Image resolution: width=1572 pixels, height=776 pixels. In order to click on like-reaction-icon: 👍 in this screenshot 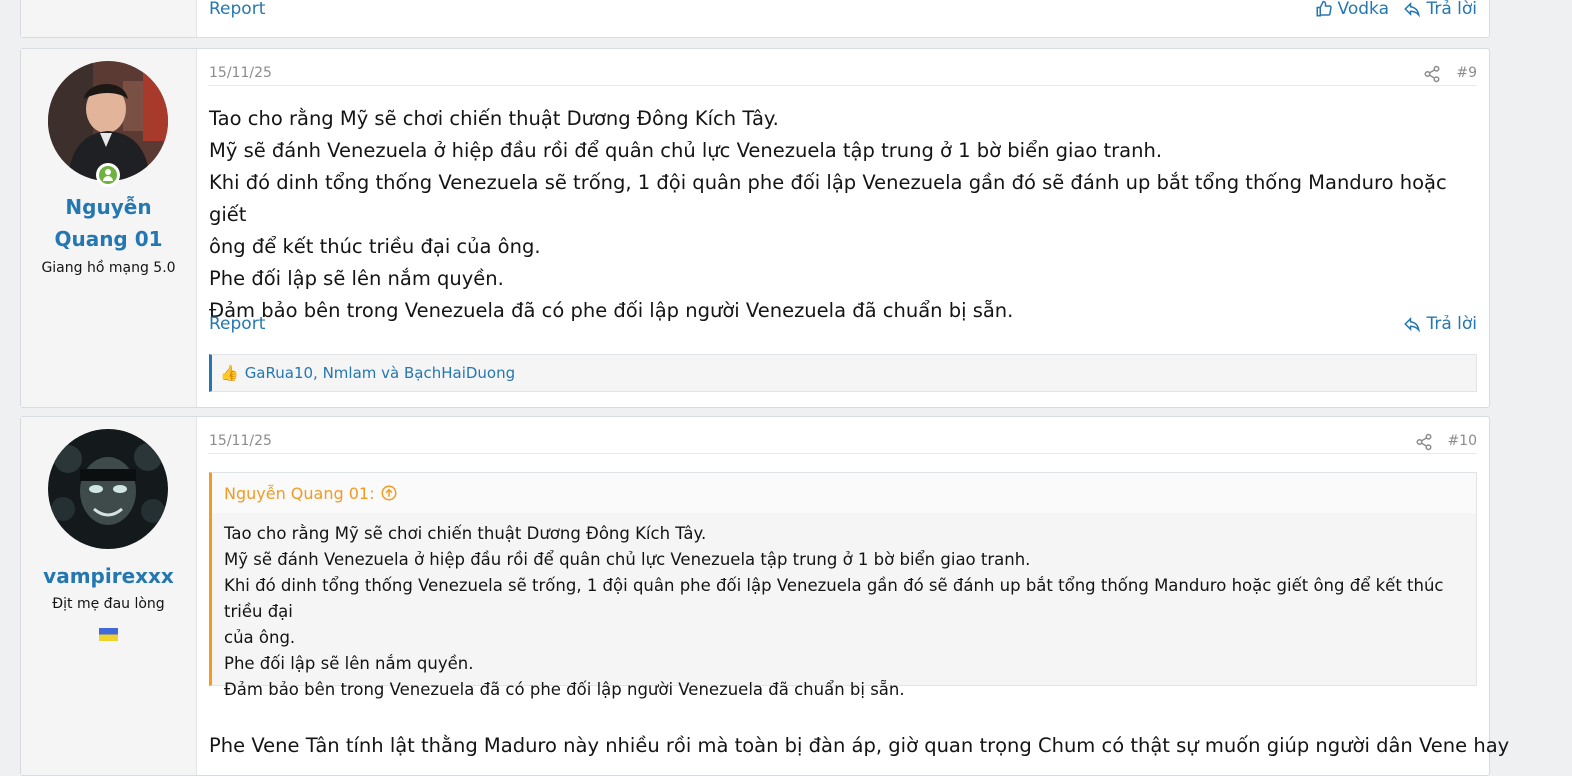, I will do `click(229, 373)`.